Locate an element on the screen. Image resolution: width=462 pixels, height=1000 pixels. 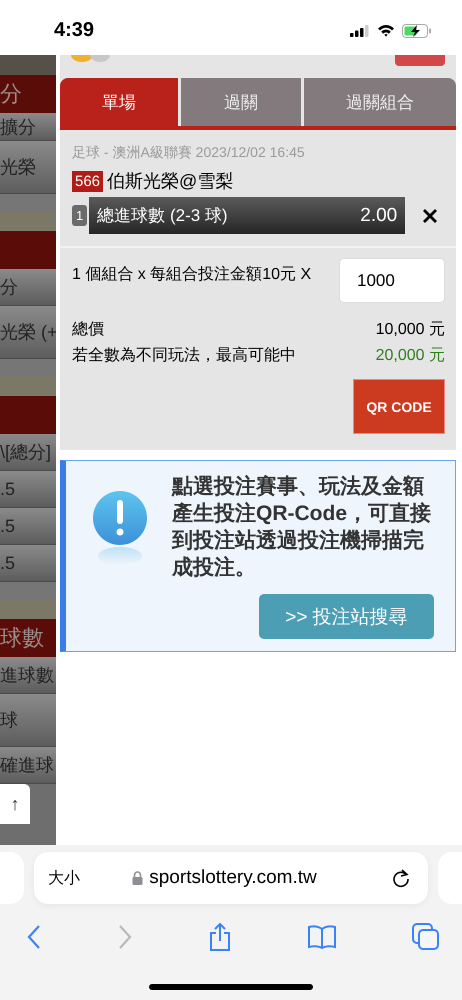
station-search-button: >> 投注站搜尋 is located at coordinates (346, 616).